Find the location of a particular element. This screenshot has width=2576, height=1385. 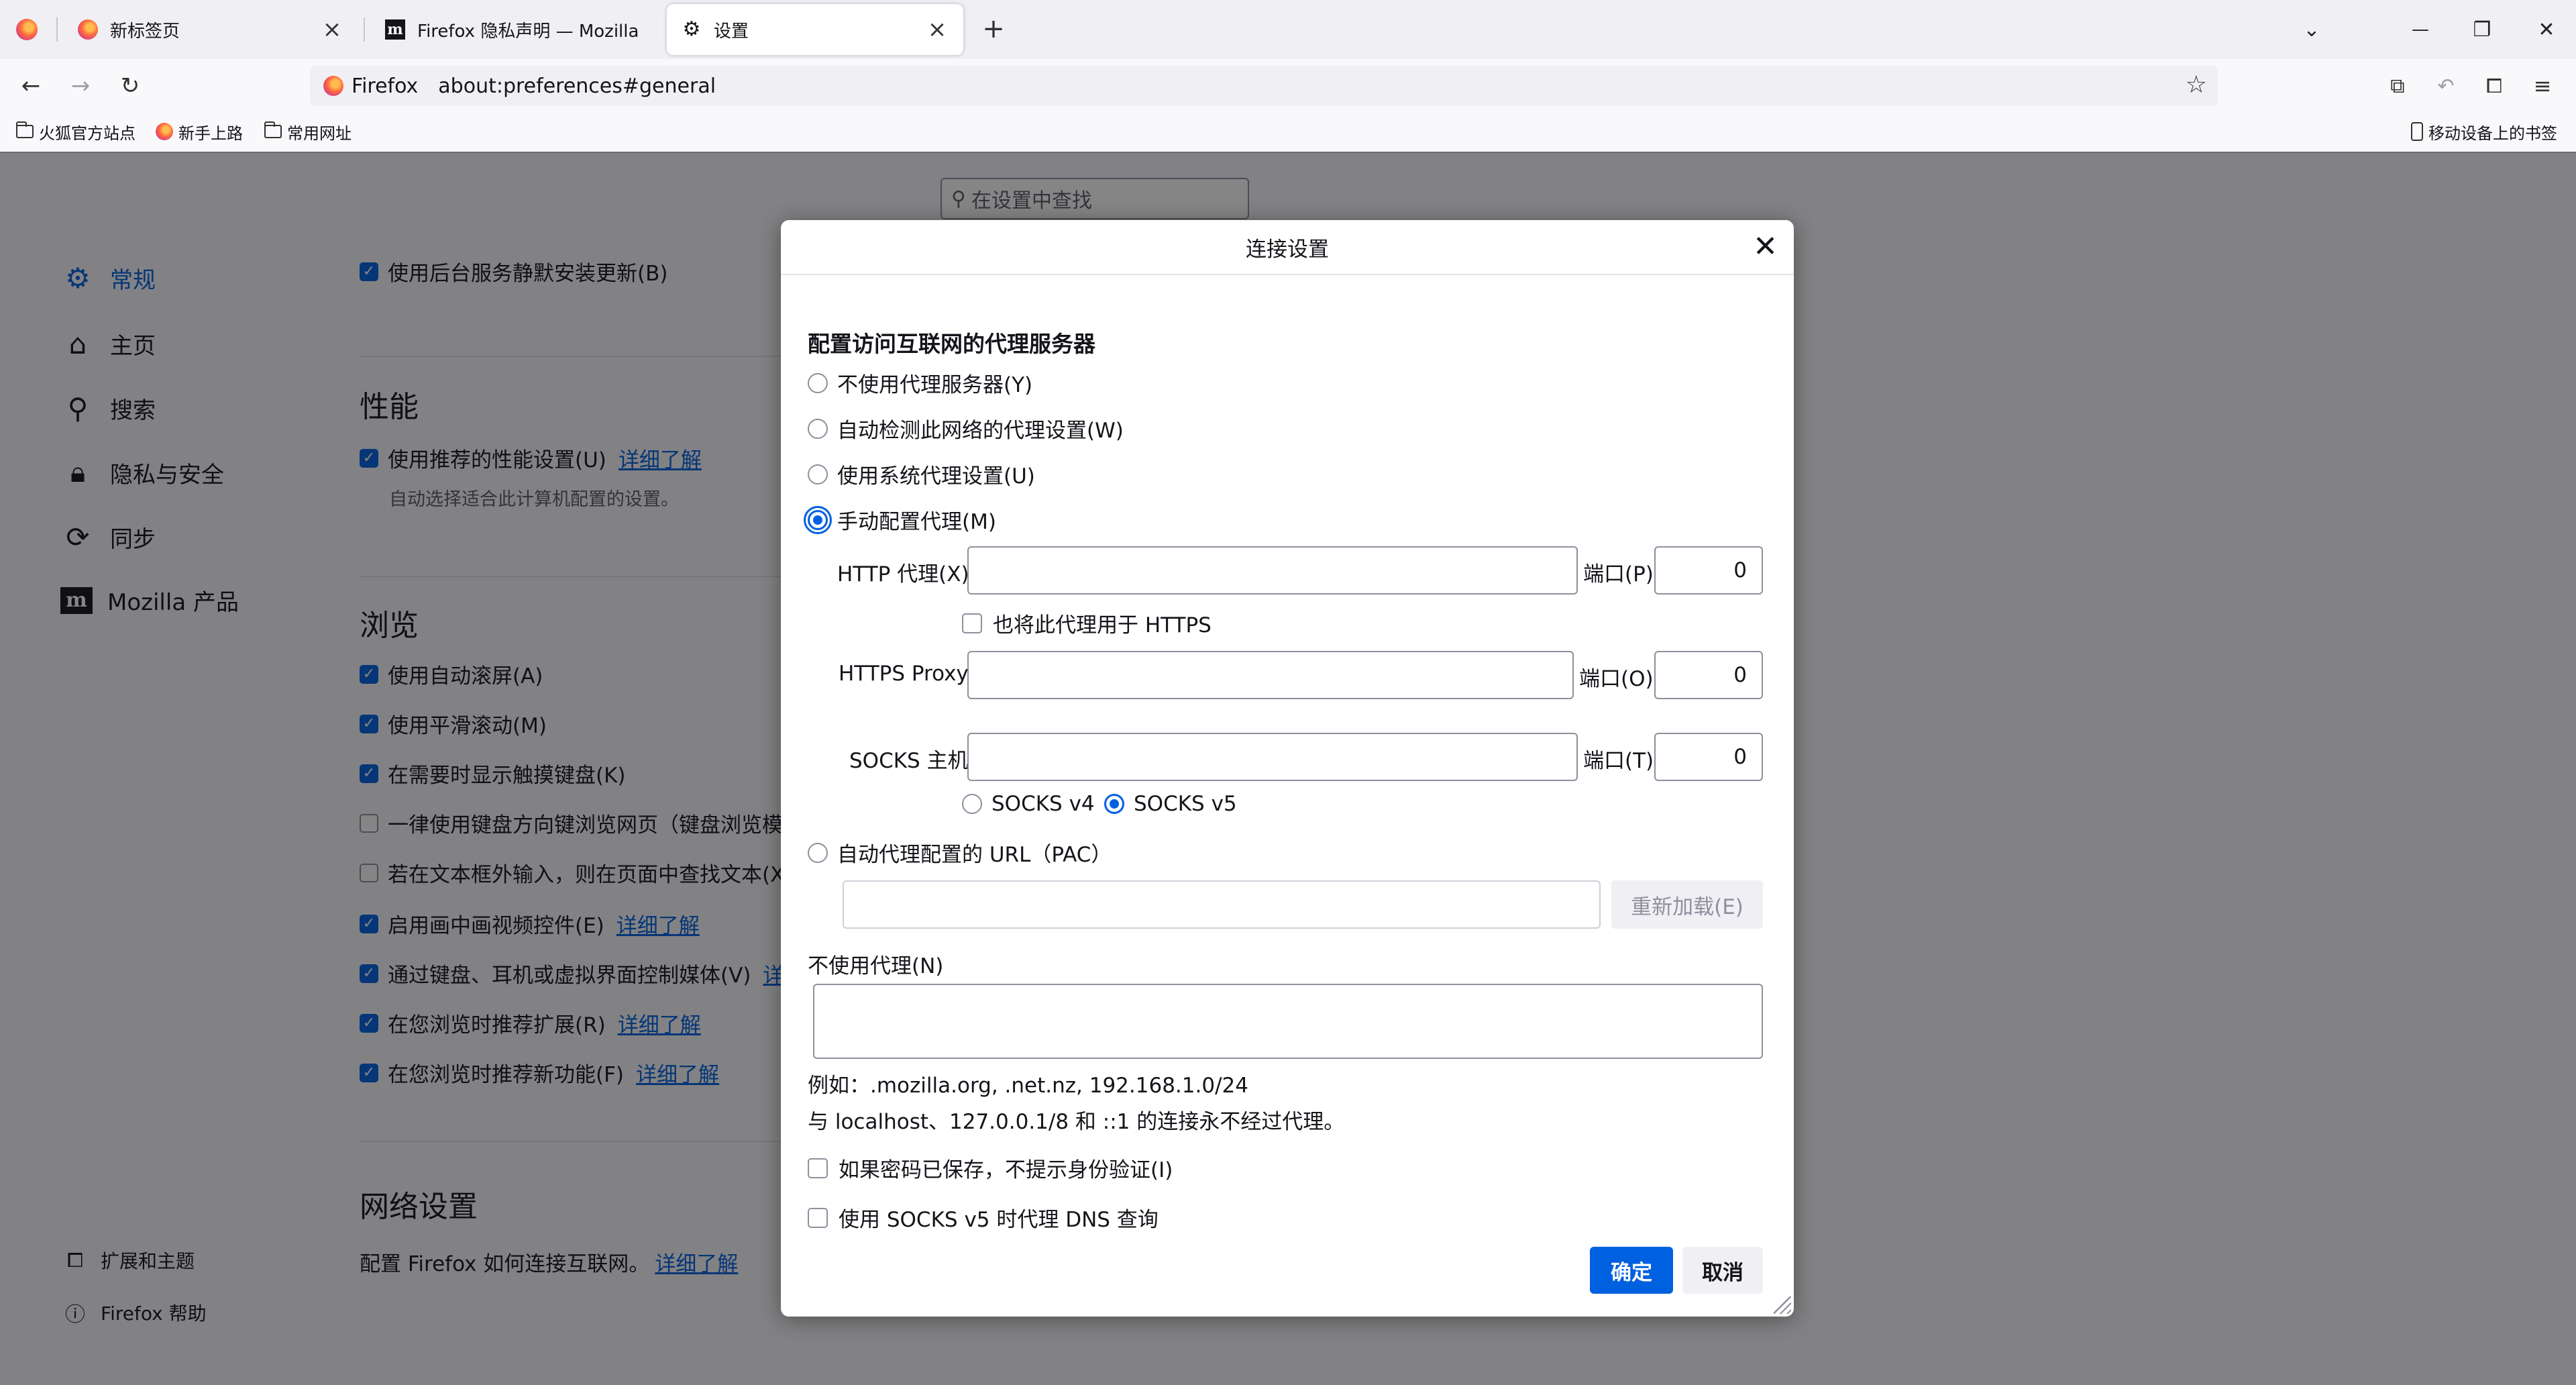

no-proxy-example: 例如：.mozilla.org, .net.nz, 192.168.1.0/24 is located at coordinates (1028, 1086).